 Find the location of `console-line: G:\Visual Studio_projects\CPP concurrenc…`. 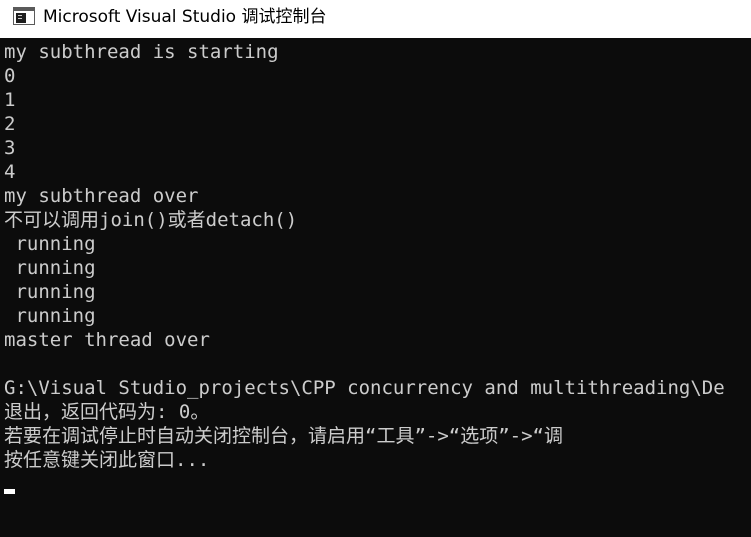

console-line: G:\Visual Studio_projects\CPP concurrenc… is located at coordinates (364, 388).